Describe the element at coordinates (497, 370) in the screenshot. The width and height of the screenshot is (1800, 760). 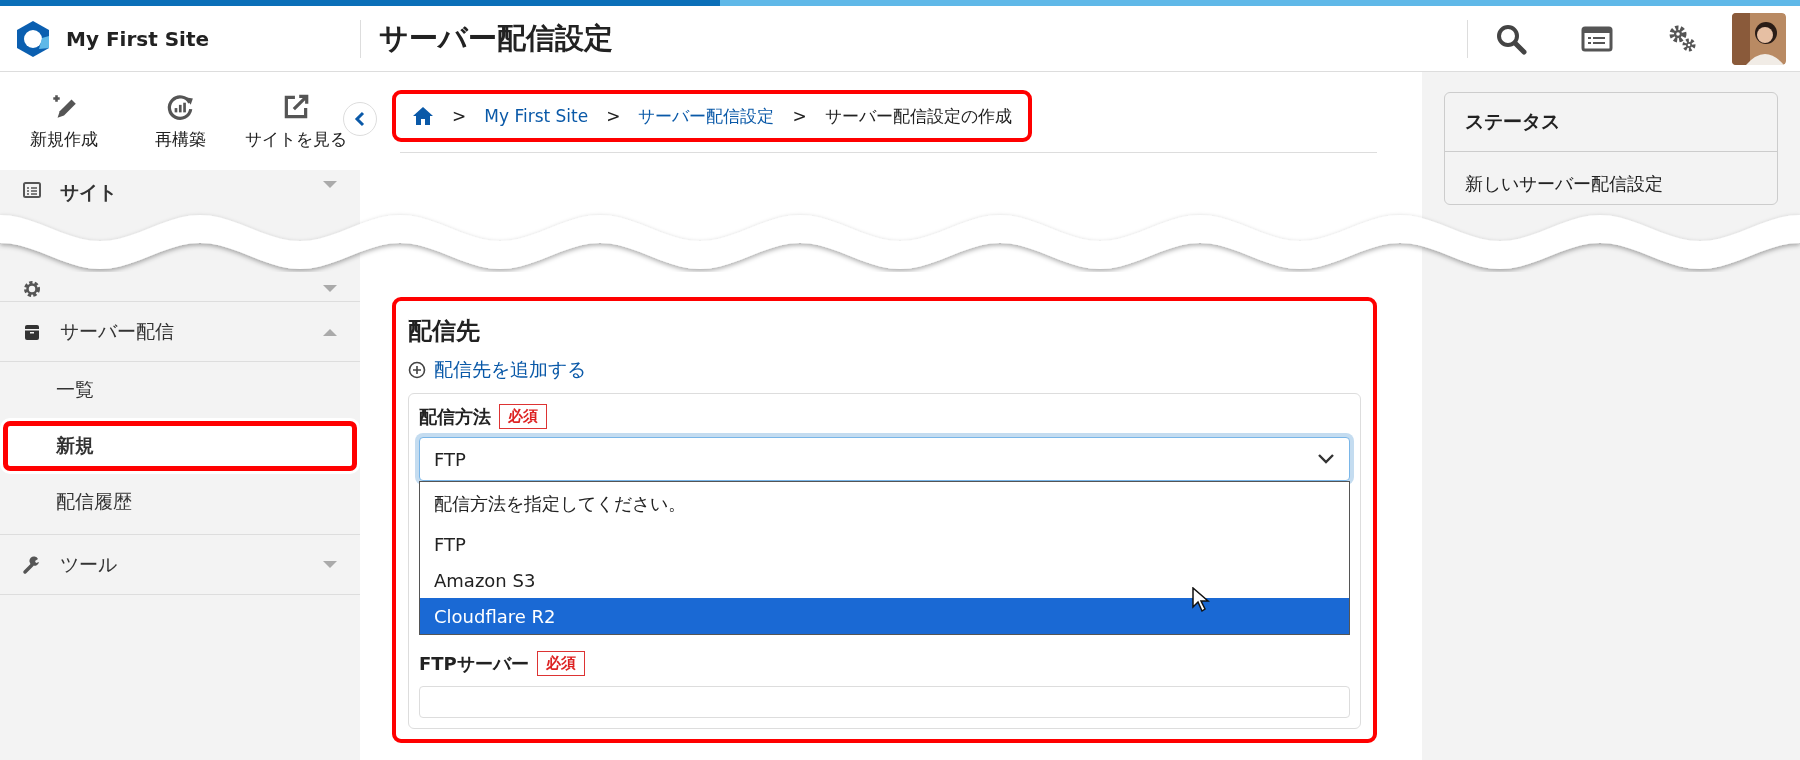
I see `add-destination-link: 配信先を追加する` at that location.